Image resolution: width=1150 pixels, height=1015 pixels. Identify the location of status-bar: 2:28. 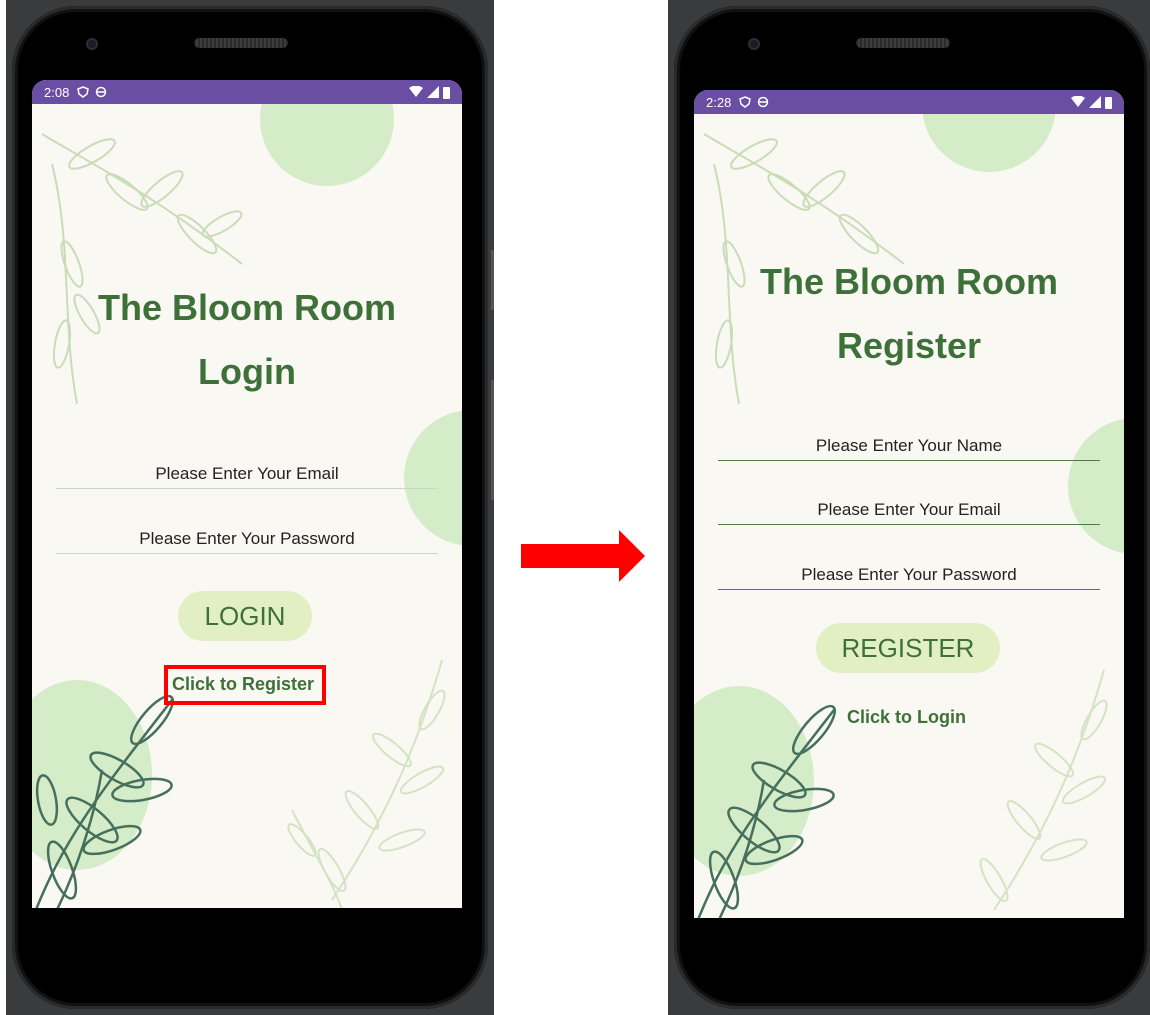
(909, 102).